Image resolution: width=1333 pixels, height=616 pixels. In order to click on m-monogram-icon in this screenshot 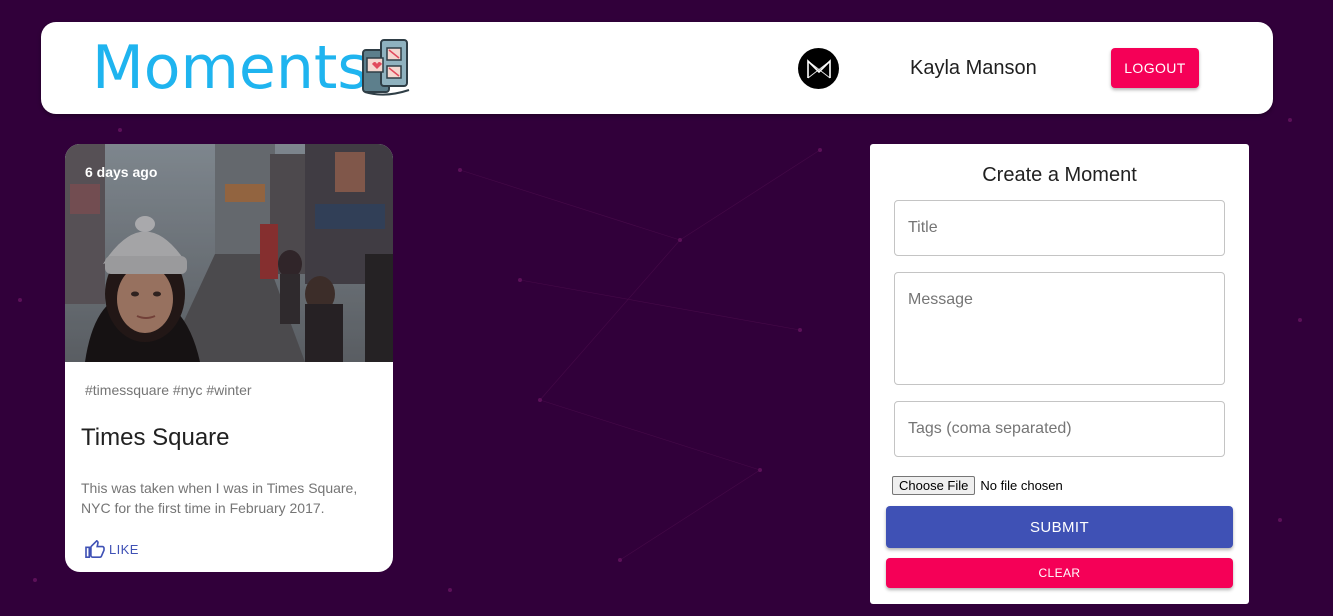, I will do `click(818, 68)`.